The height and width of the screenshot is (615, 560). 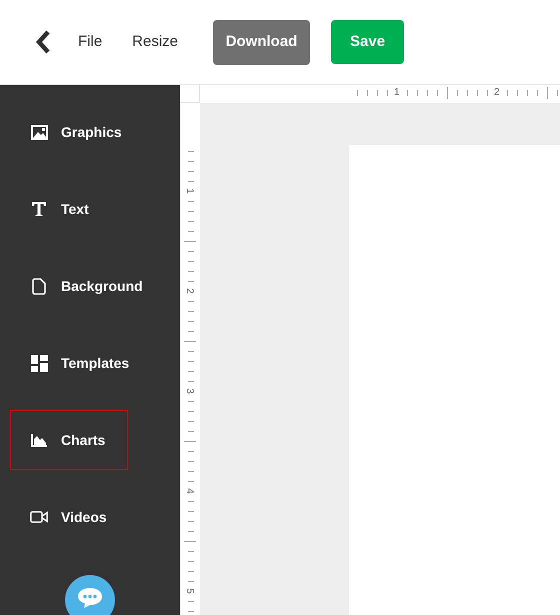 What do you see at coordinates (261, 42) in the screenshot?
I see `download-button: Download` at bounding box center [261, 42].